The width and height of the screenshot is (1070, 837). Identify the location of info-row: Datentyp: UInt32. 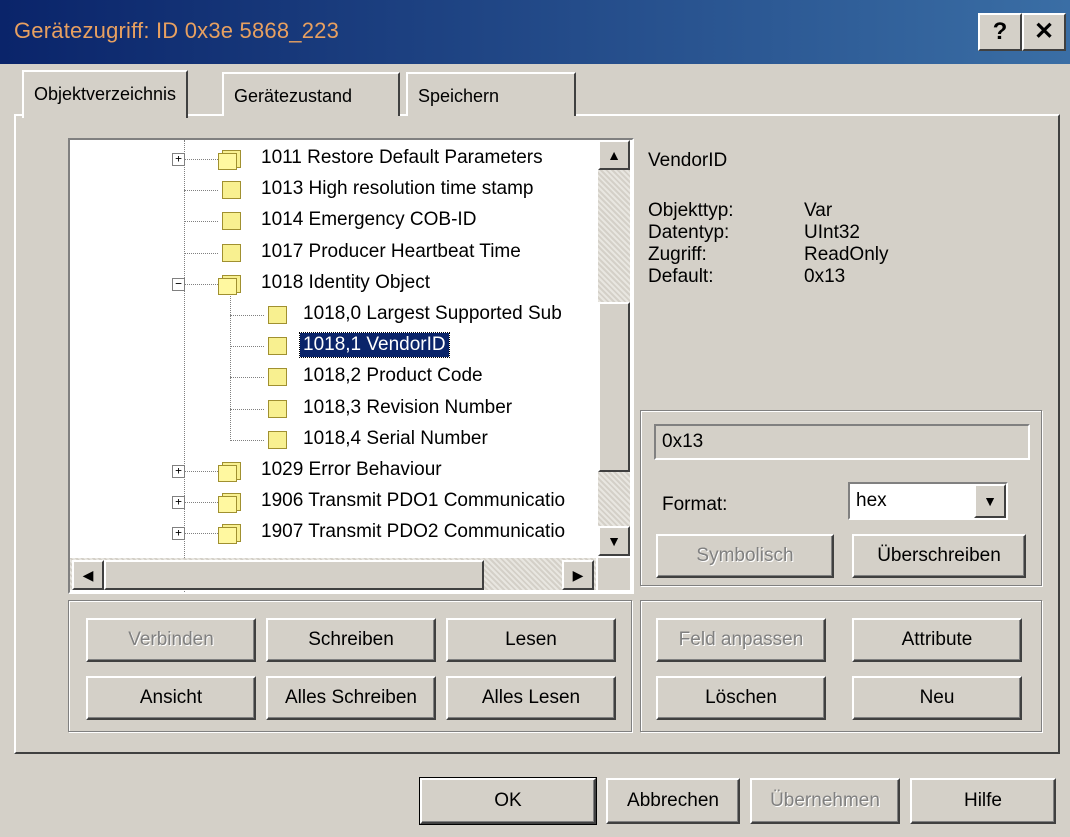
(838, 233).